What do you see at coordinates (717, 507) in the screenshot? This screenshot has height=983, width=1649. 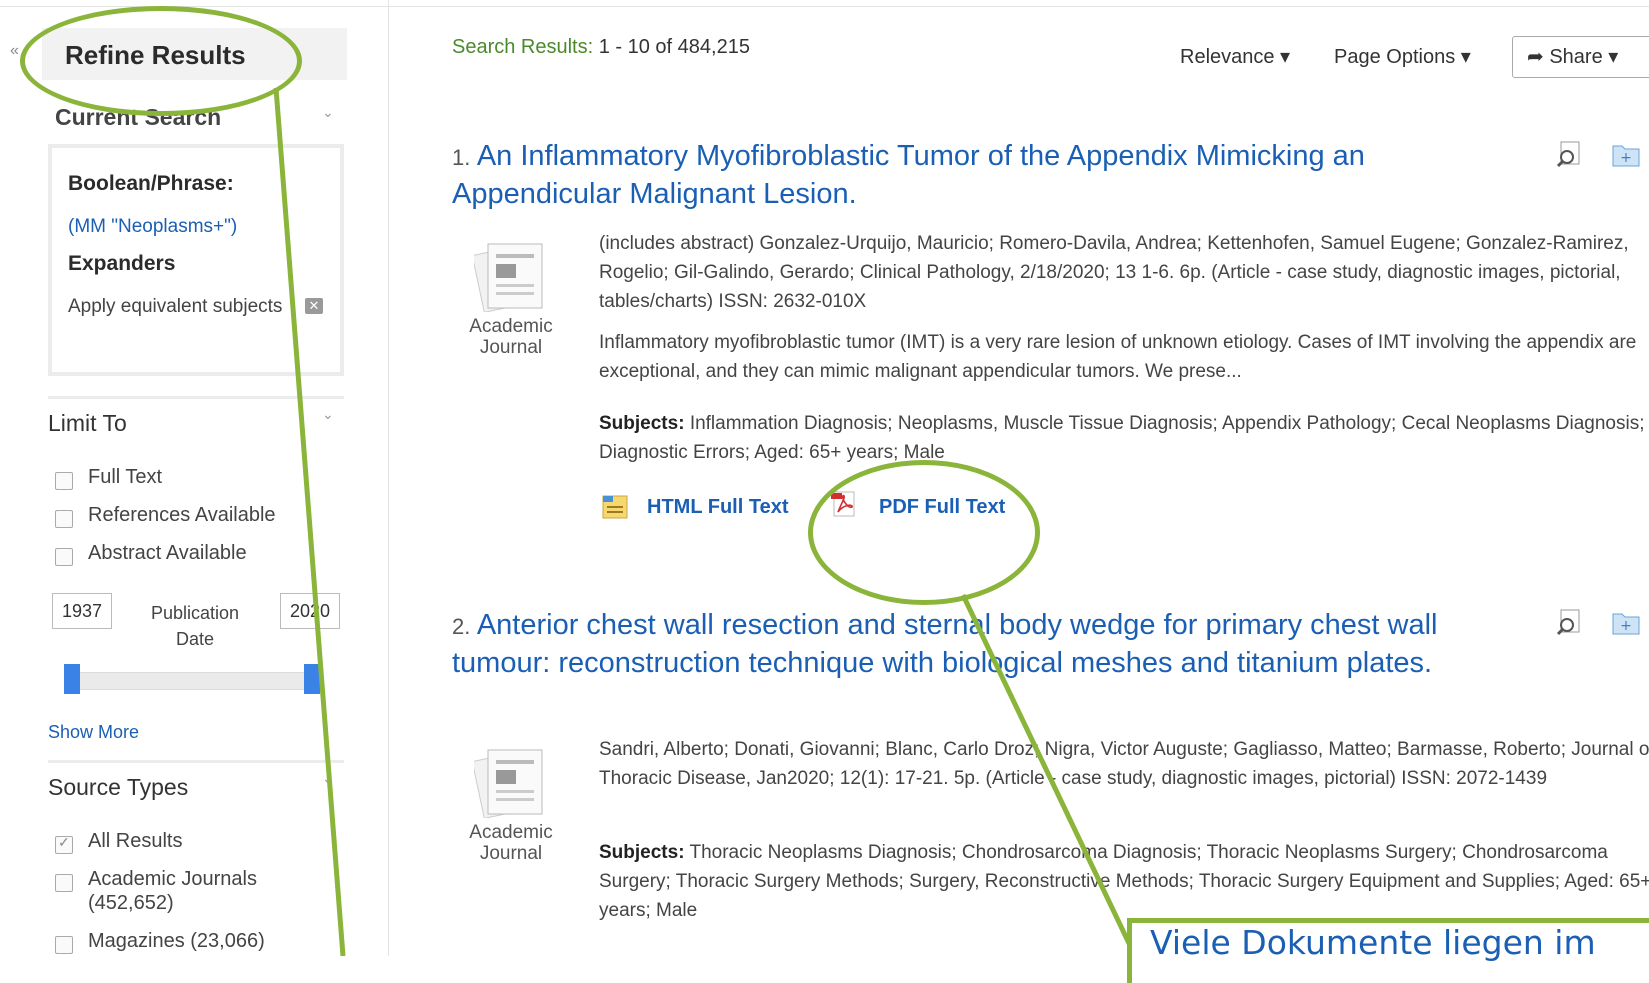 I see `html-full-text-link: HTML Full Text` at bounding box center [717, 507].